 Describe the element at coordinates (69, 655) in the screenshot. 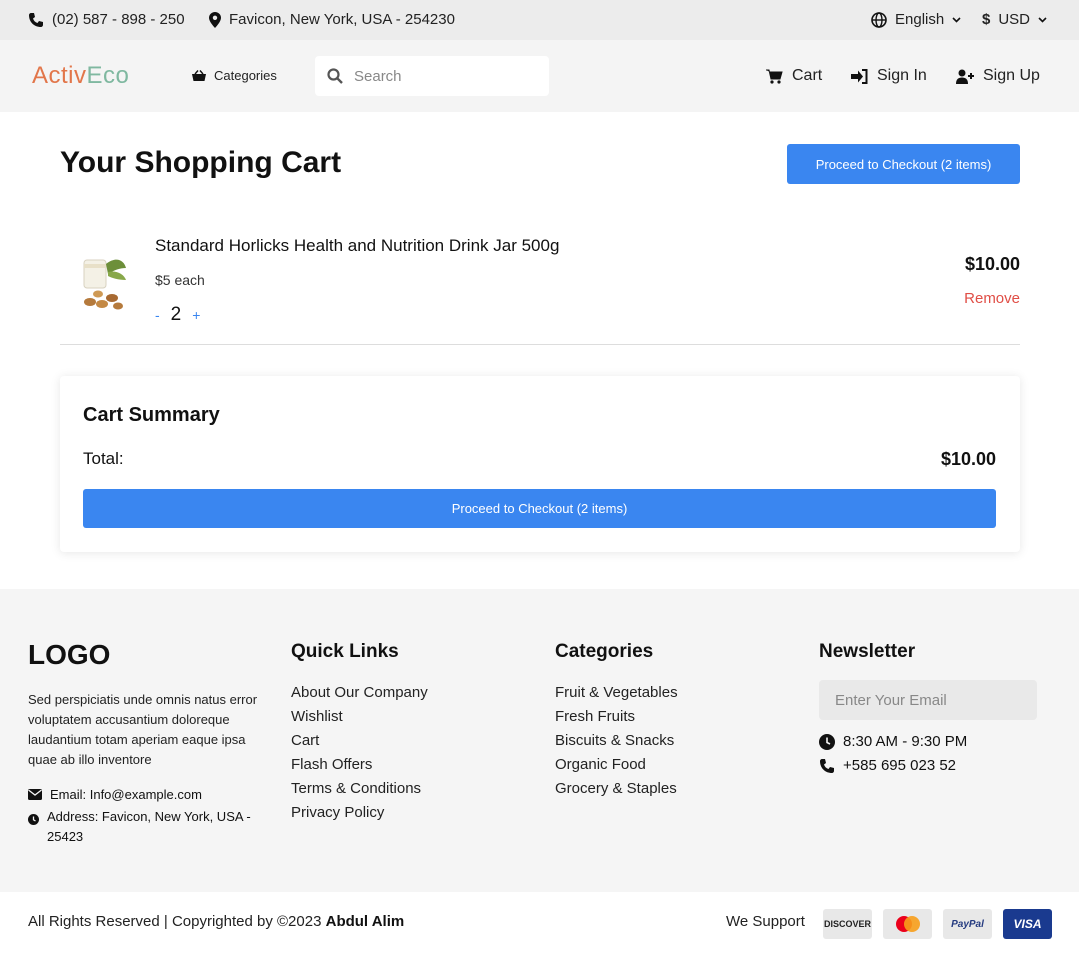

I see `footer-logo: LOGO` at that location.